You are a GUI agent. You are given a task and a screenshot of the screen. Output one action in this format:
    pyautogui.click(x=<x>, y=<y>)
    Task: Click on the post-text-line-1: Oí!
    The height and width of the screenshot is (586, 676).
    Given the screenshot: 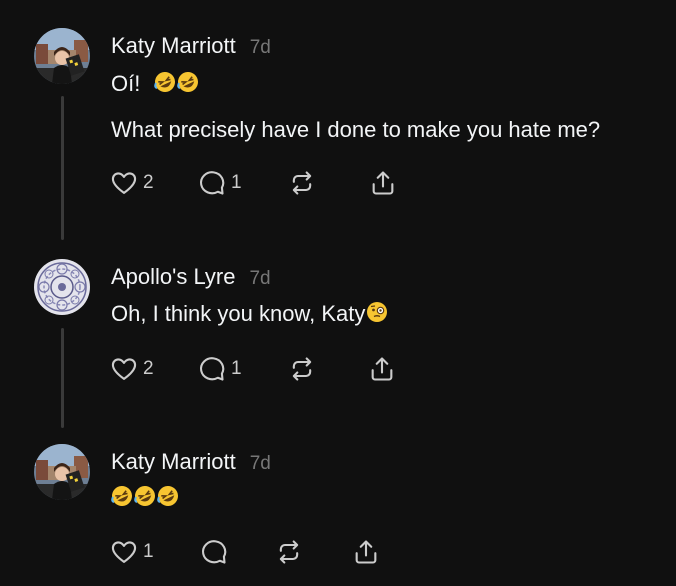 What is the action you would take?
    pyautogui.click(x=155, y=85)
    